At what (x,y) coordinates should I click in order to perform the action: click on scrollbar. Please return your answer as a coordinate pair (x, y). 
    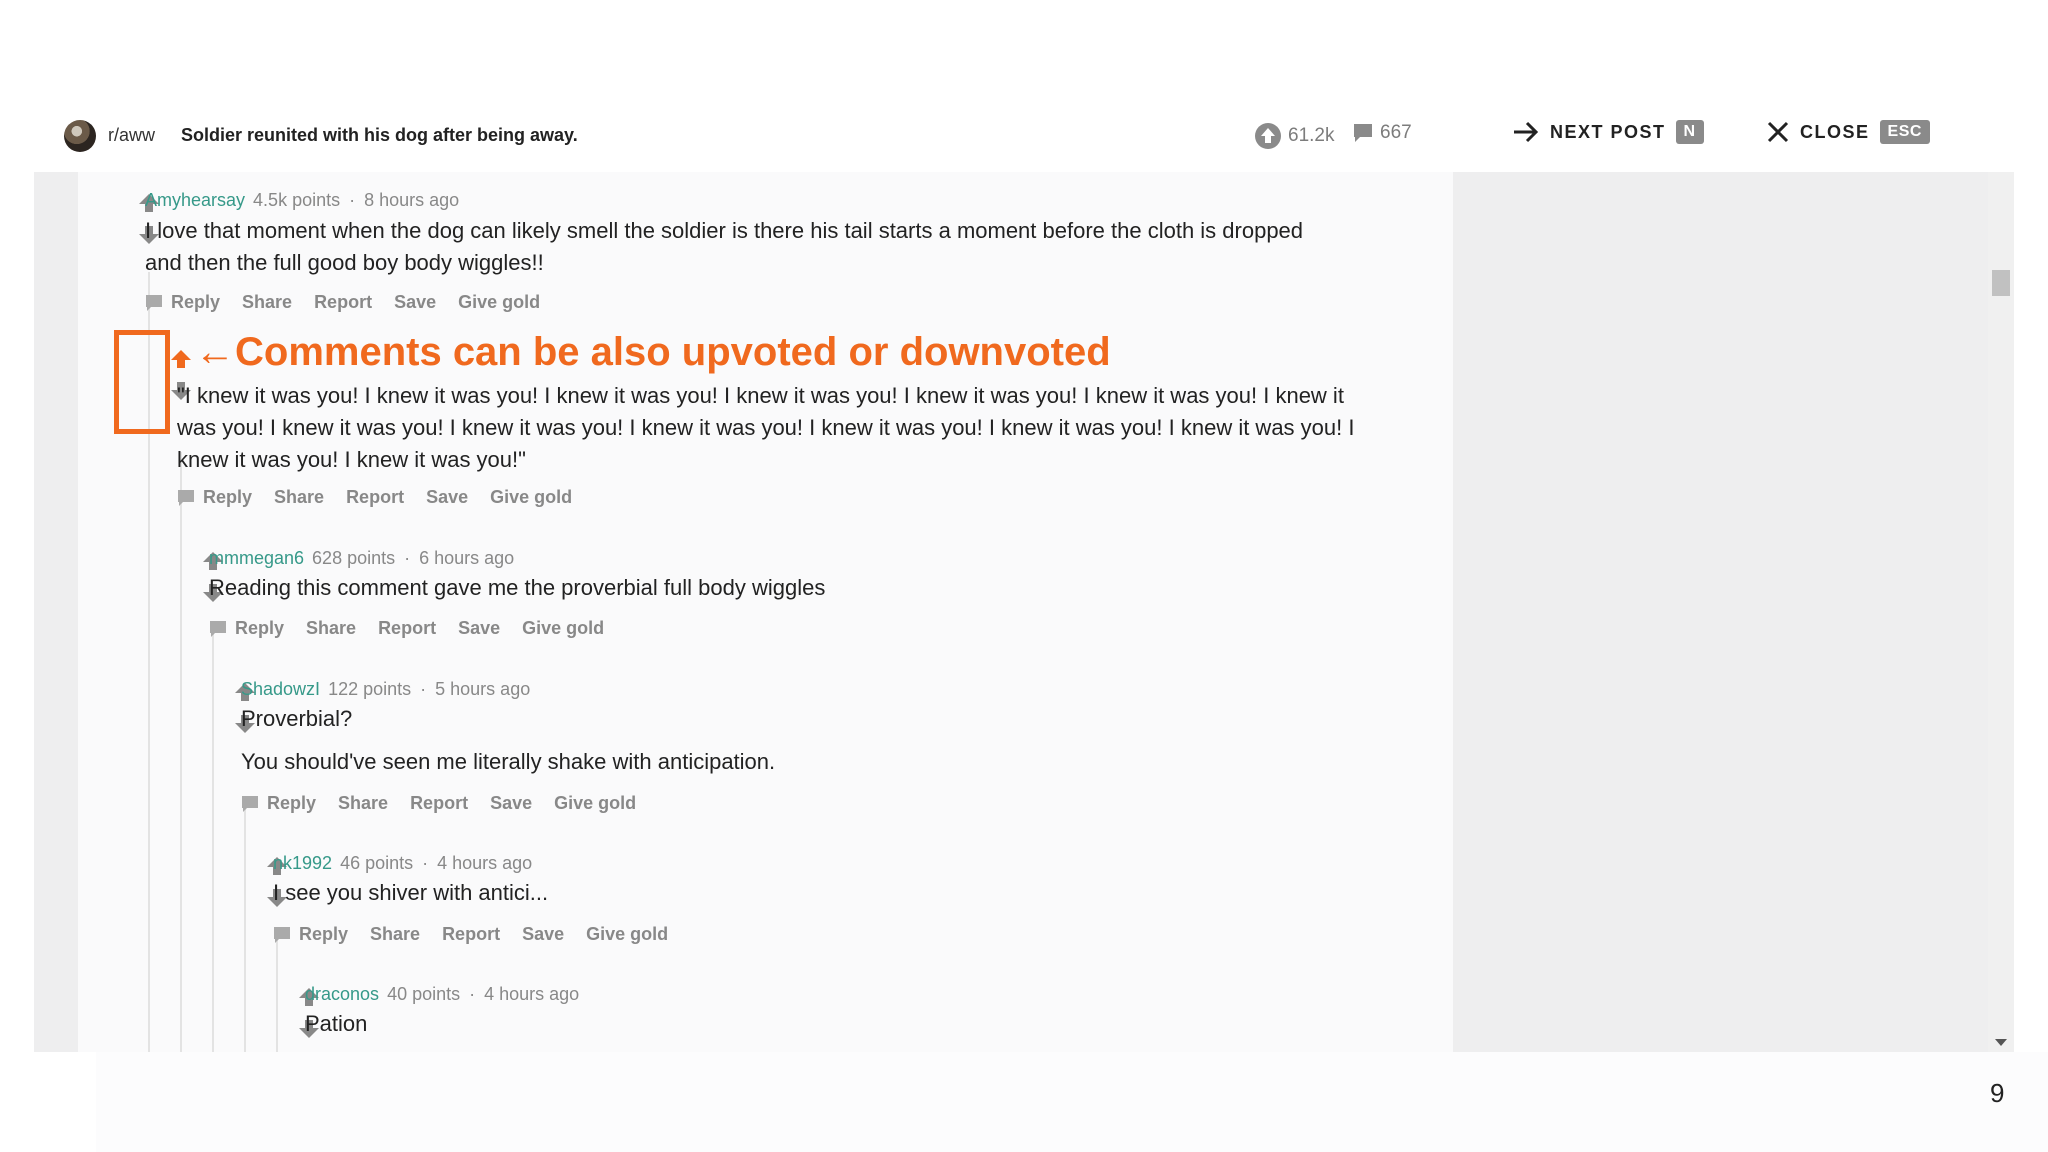
    Looking at the image, I should click on (2001, 612).